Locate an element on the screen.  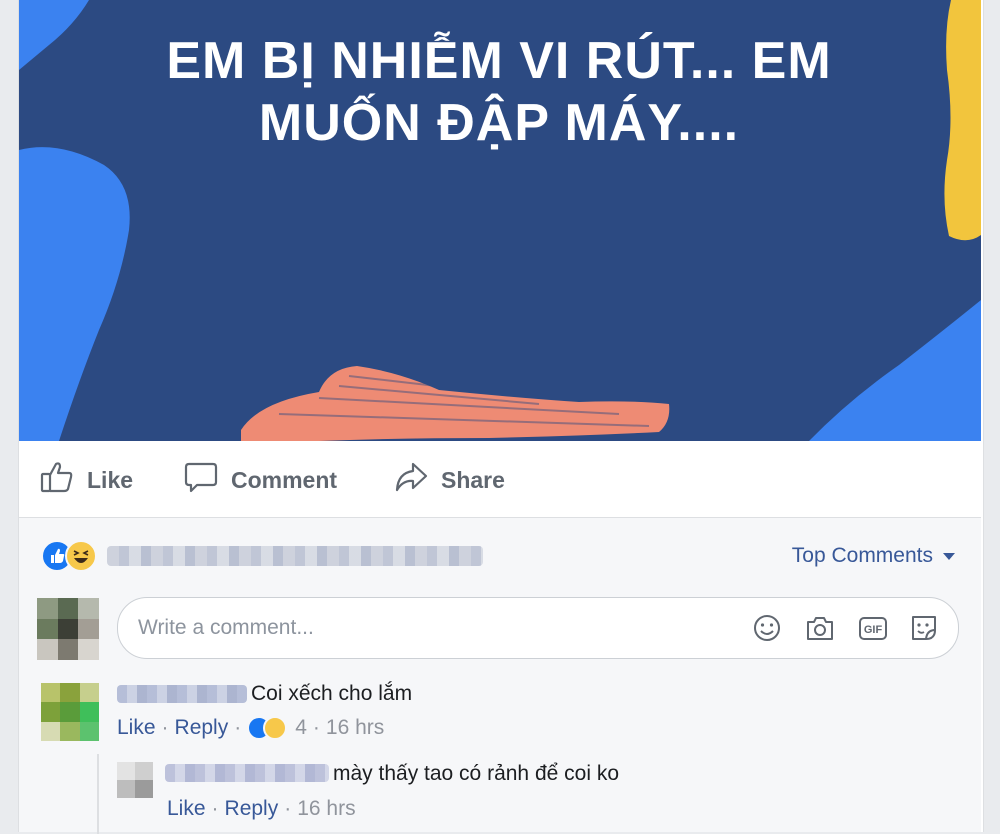
like-button: Like is located at coordinates (86, 480).